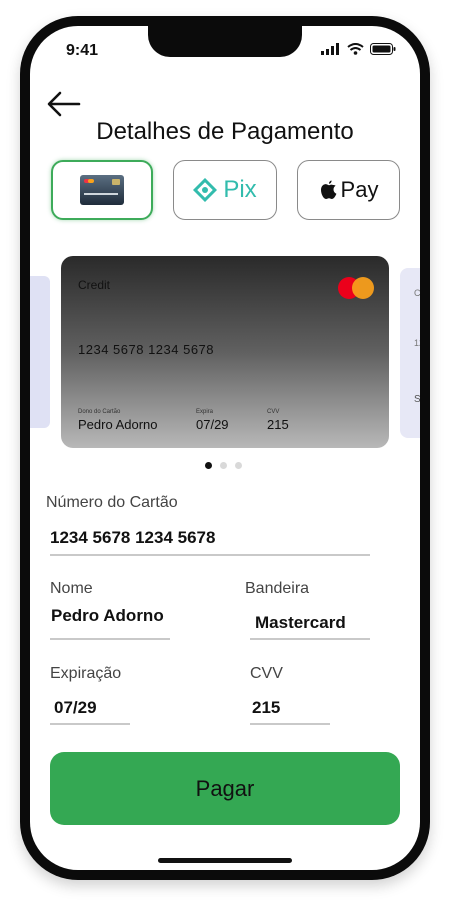  Describe the element at coordinates (64, 104) in the screenshot. I see `back-arrow-icon` at that location.